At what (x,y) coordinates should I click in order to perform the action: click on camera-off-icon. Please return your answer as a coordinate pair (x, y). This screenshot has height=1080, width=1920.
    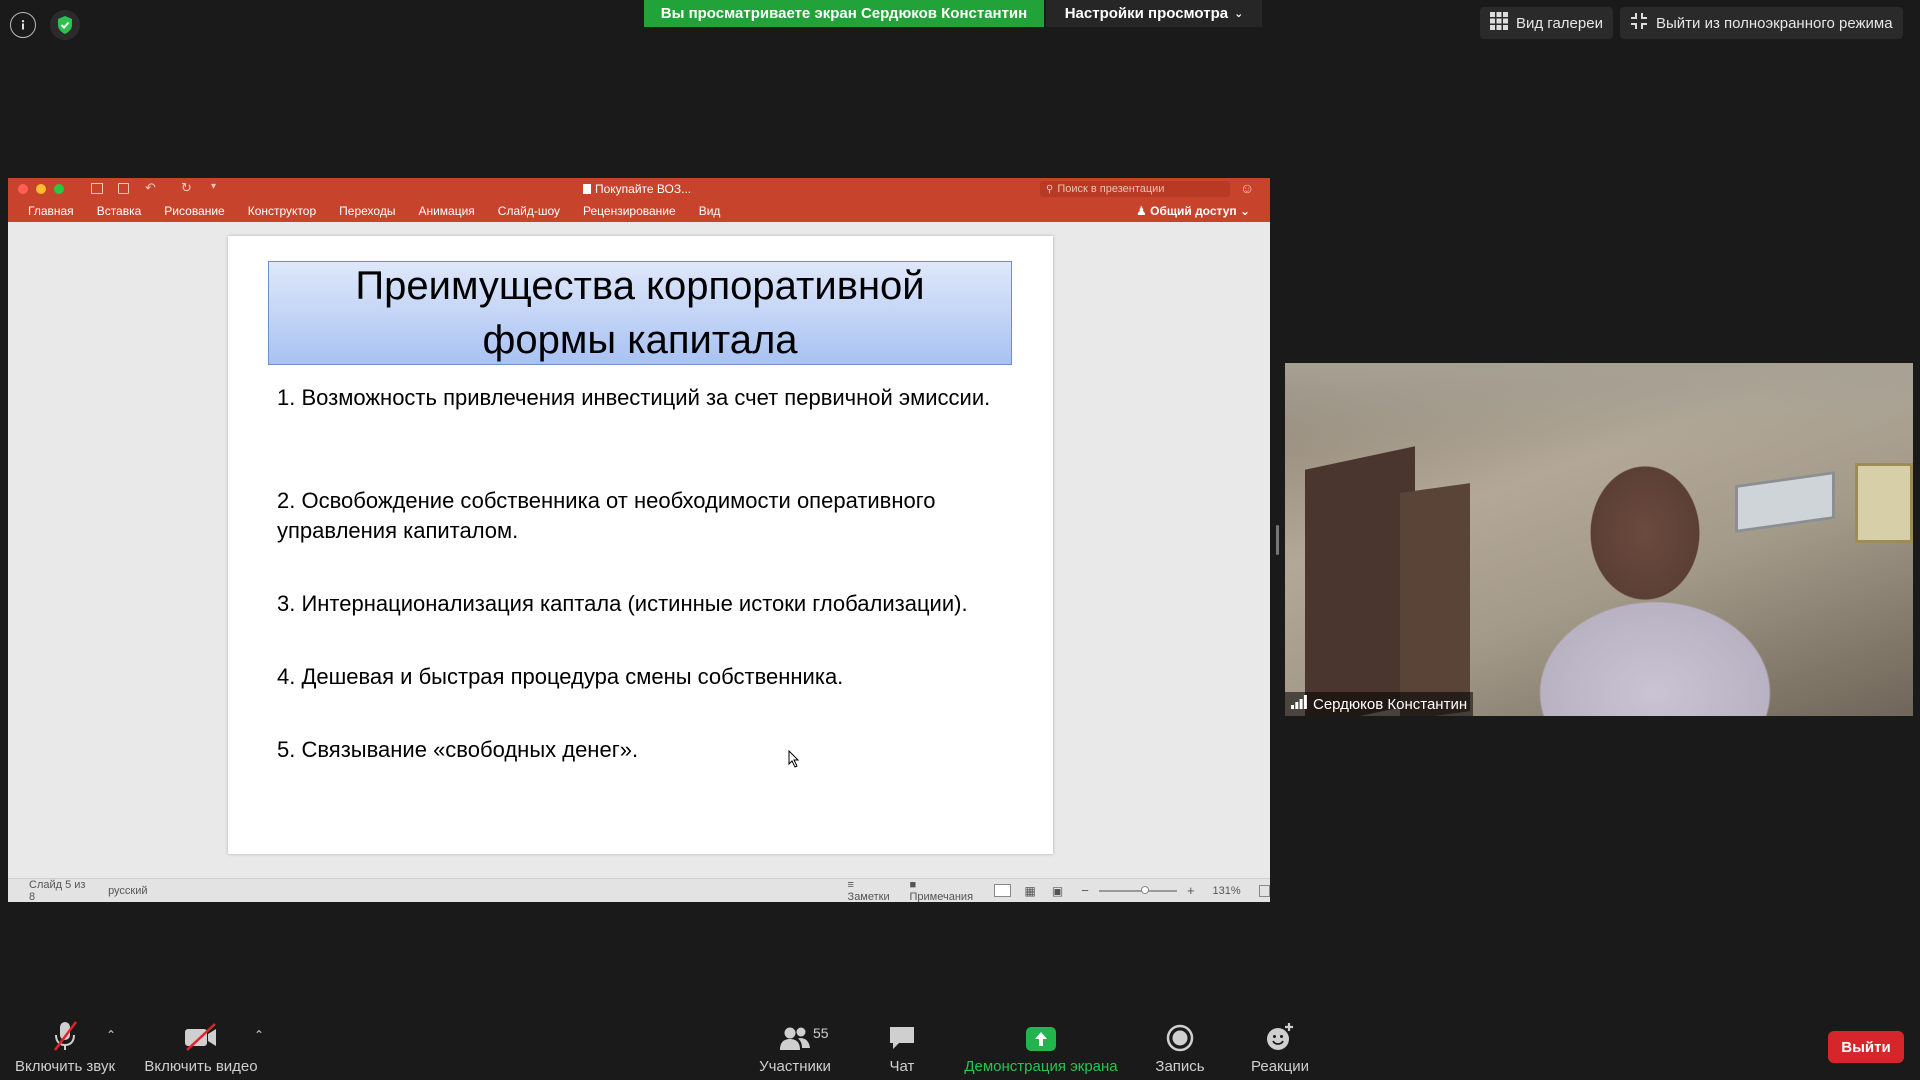
    Looking at the image, I should click on (201, 1036).